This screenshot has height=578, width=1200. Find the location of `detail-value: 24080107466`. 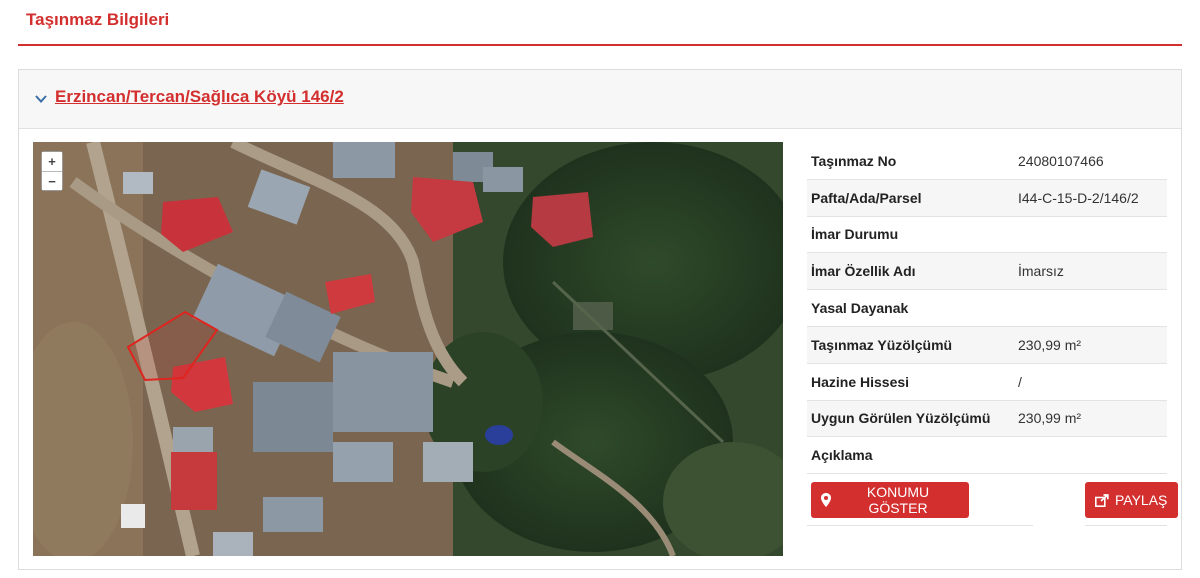

detail-value: 24080107466 is located at coordinates (1061, 160).